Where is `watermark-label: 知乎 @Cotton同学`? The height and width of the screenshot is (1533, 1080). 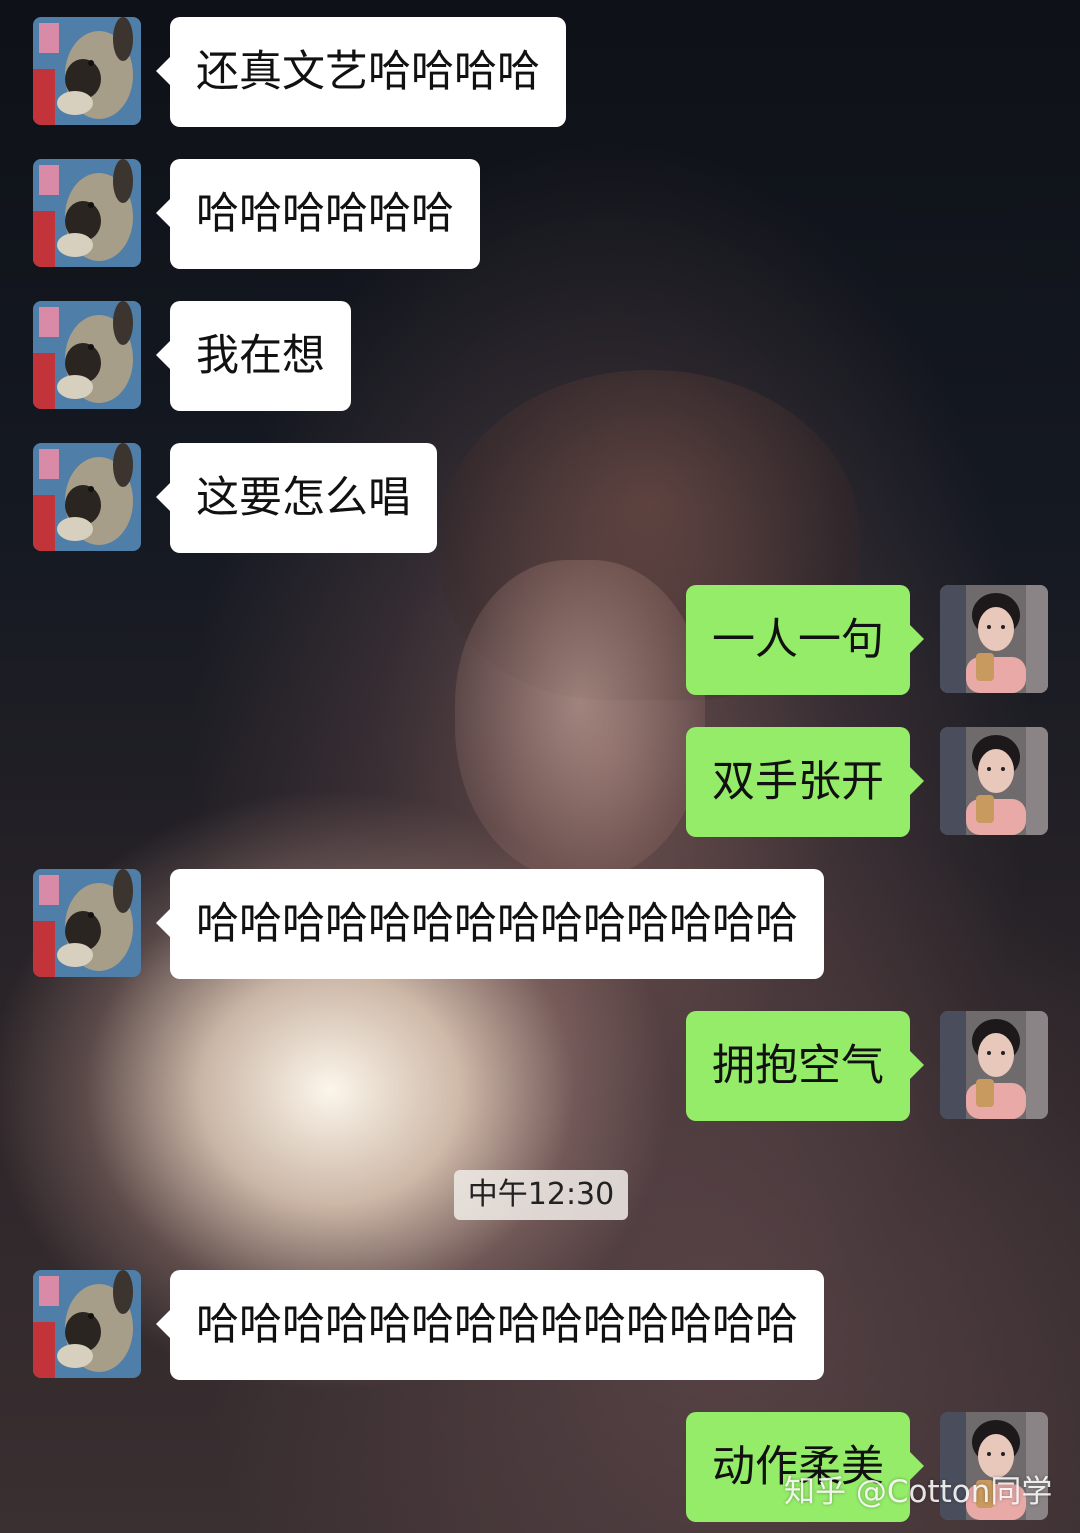 watermark-label: 知乎 @Cotton同学 is located at coordinates (918, 1492).